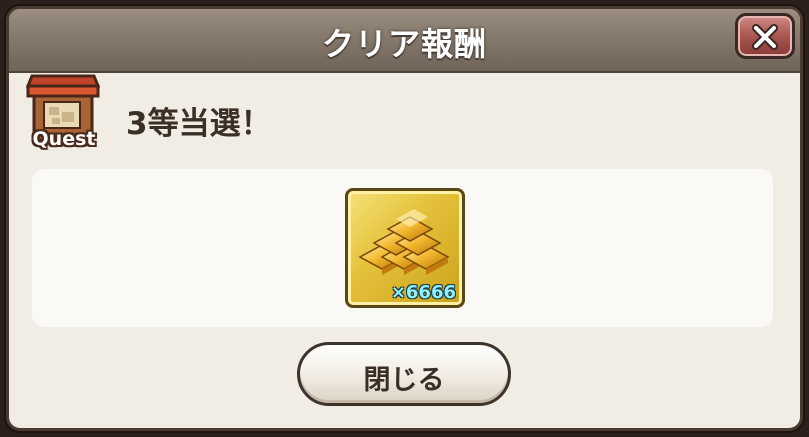  Describe the element at coordinates (64, 139) in the screenshot. I see `quest-label: Quest` at that location.